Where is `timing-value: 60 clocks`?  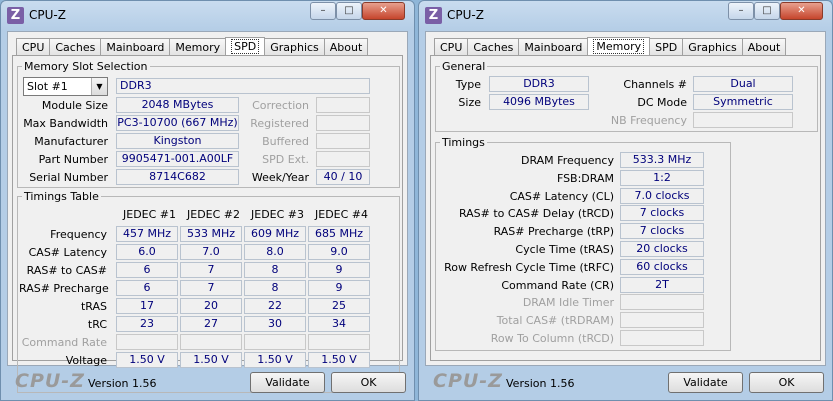 timing-value: 60 clocks is located at coordinates (662, 266).